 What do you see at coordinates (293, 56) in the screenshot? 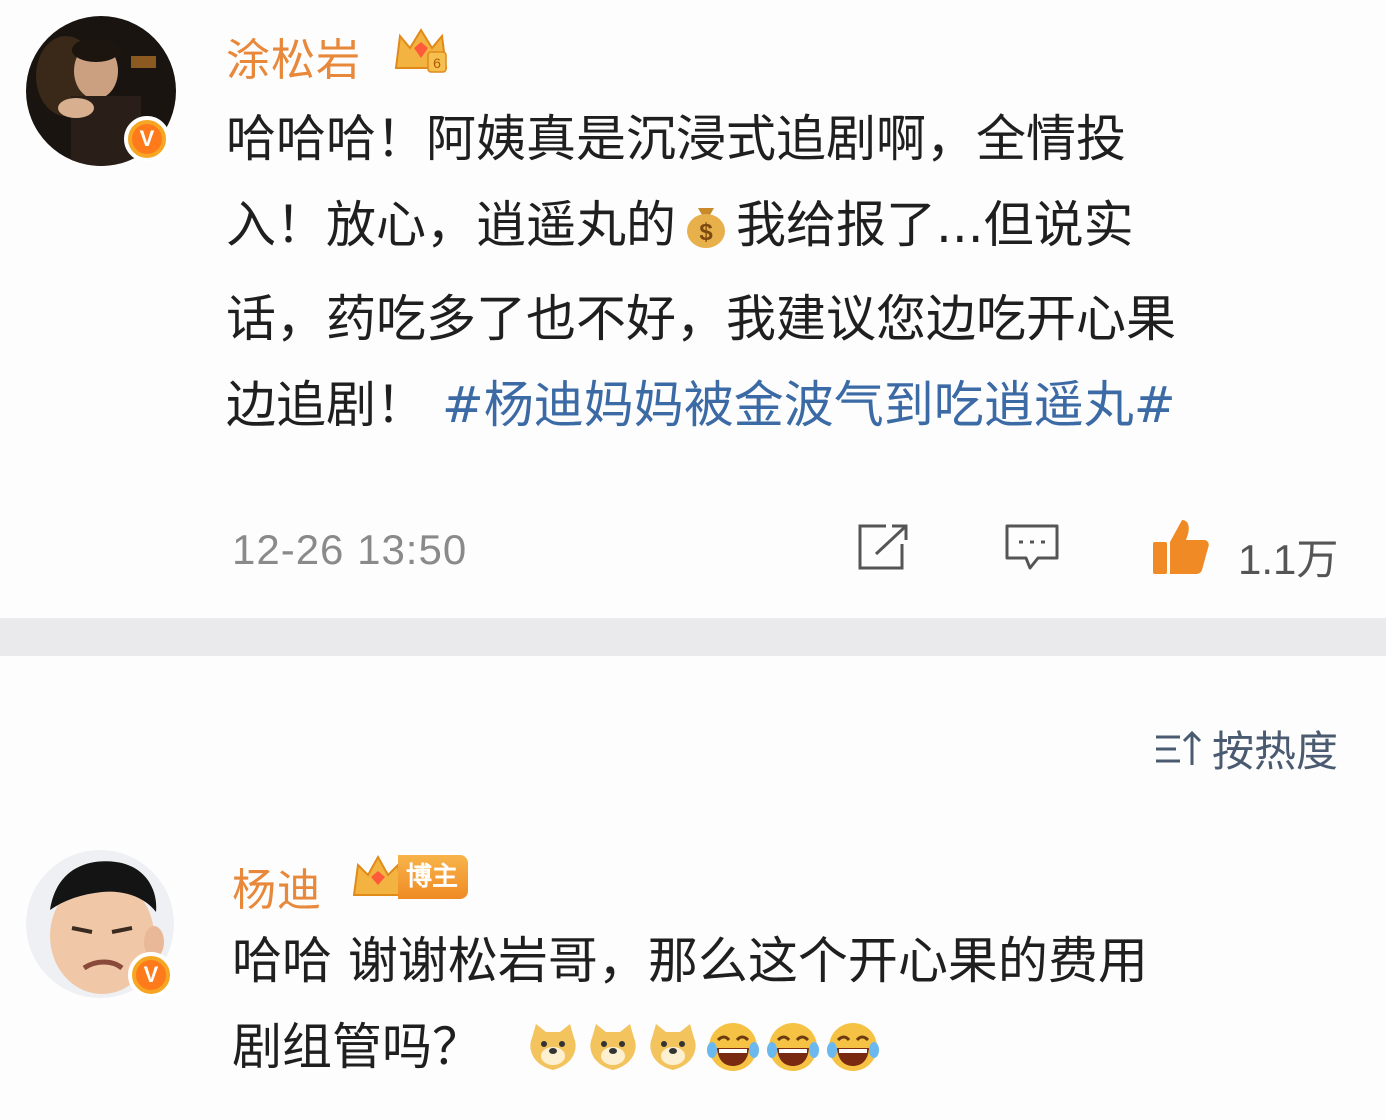
I see `post-username: 涂松岩` at bounding box center [293, 56].